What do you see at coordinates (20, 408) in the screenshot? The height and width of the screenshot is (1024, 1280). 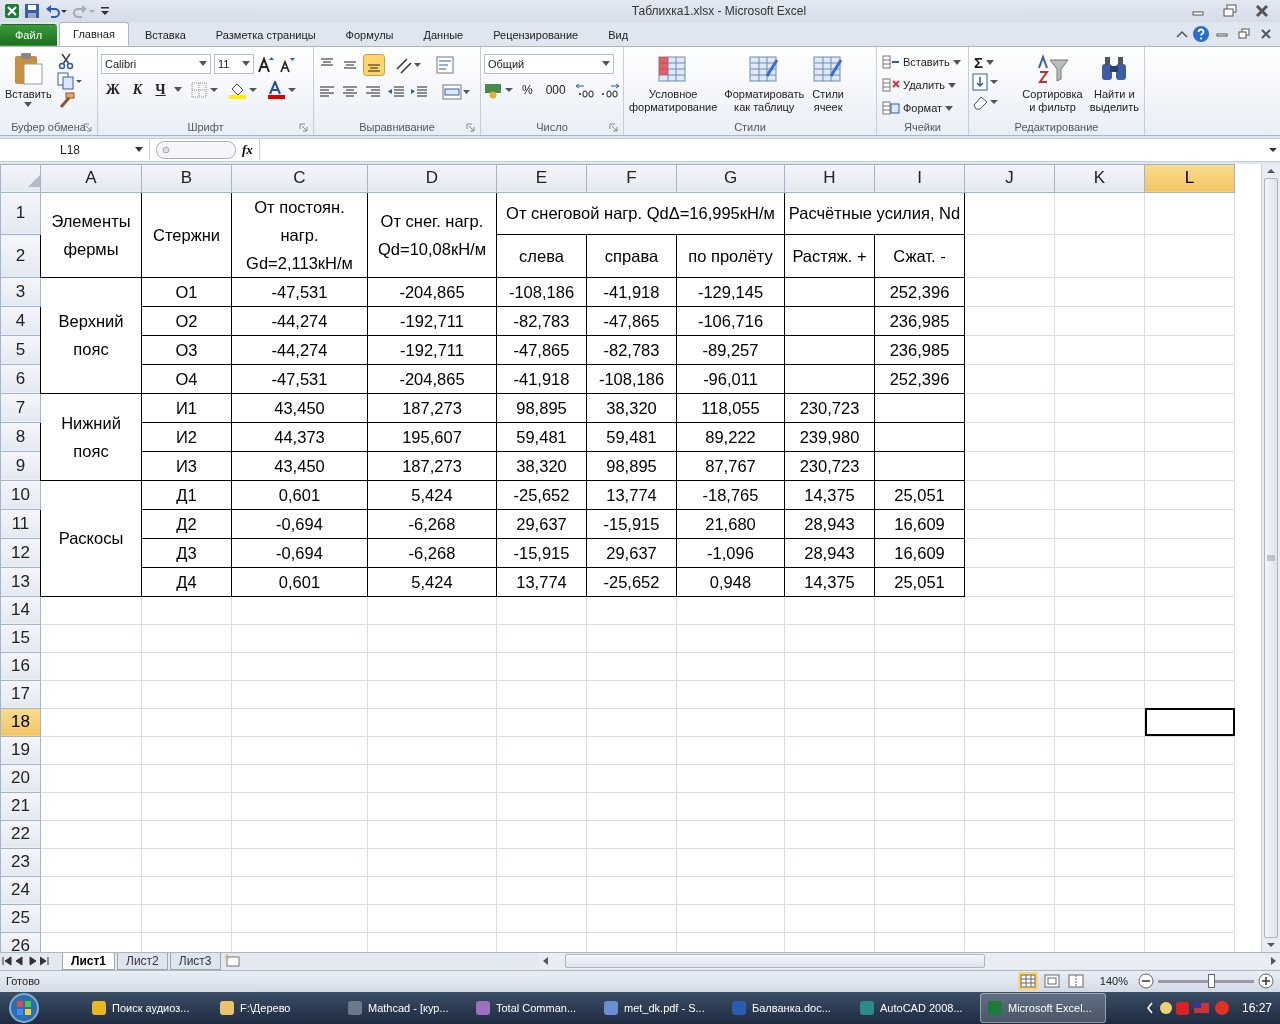 I see `row-header: 7` at bounding box center [20, 408].